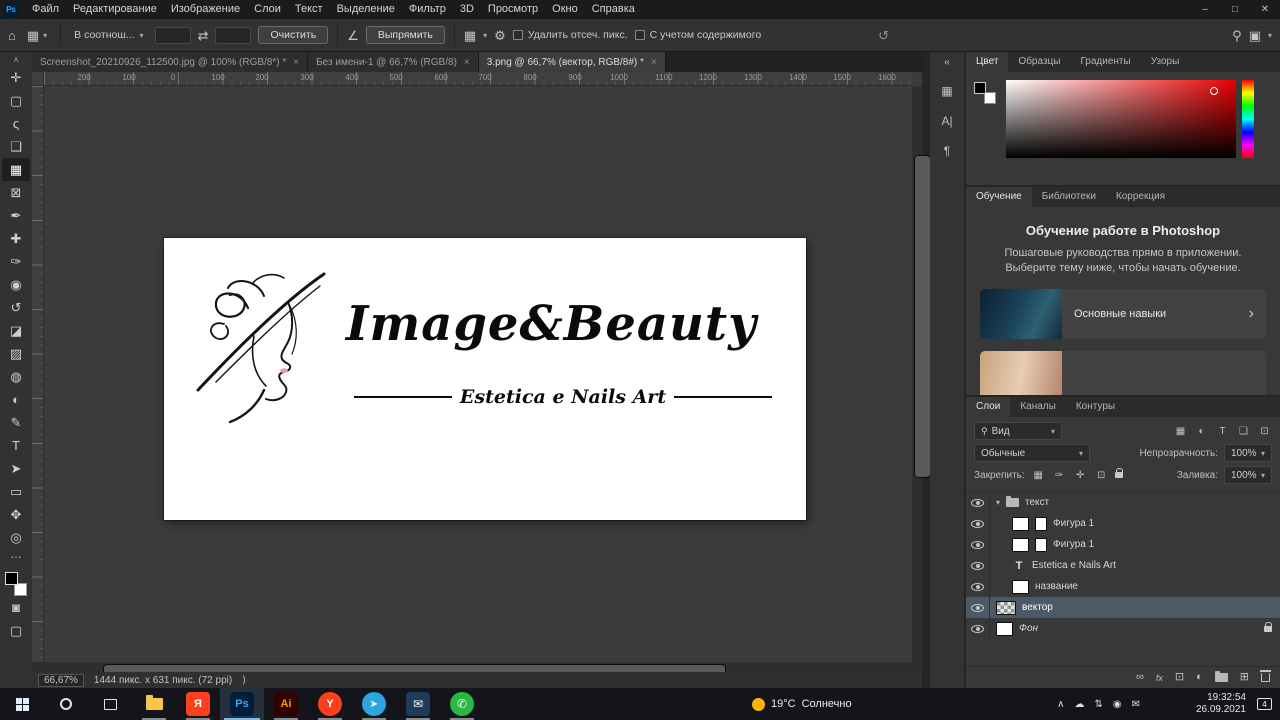  What do you see at coordinates (16, 376) in the screenshot?
I see `tool-blur: ◍` at bounding box center [16, 376].